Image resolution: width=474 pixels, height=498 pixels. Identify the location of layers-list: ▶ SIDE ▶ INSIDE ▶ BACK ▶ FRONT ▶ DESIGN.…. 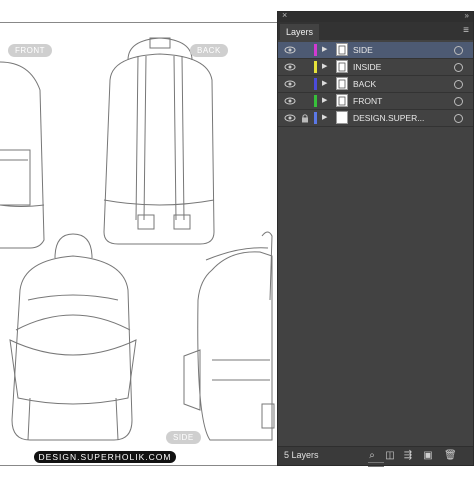
(375, 84).